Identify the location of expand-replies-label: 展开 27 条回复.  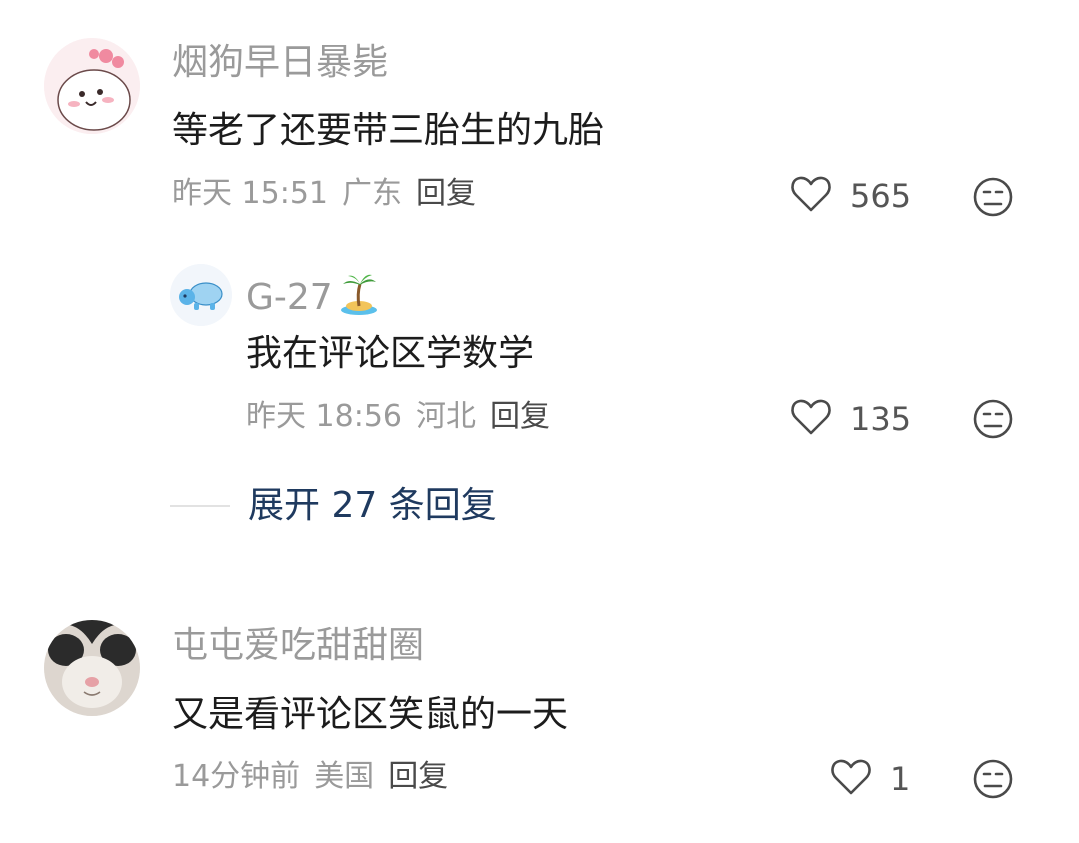
(372, 505).